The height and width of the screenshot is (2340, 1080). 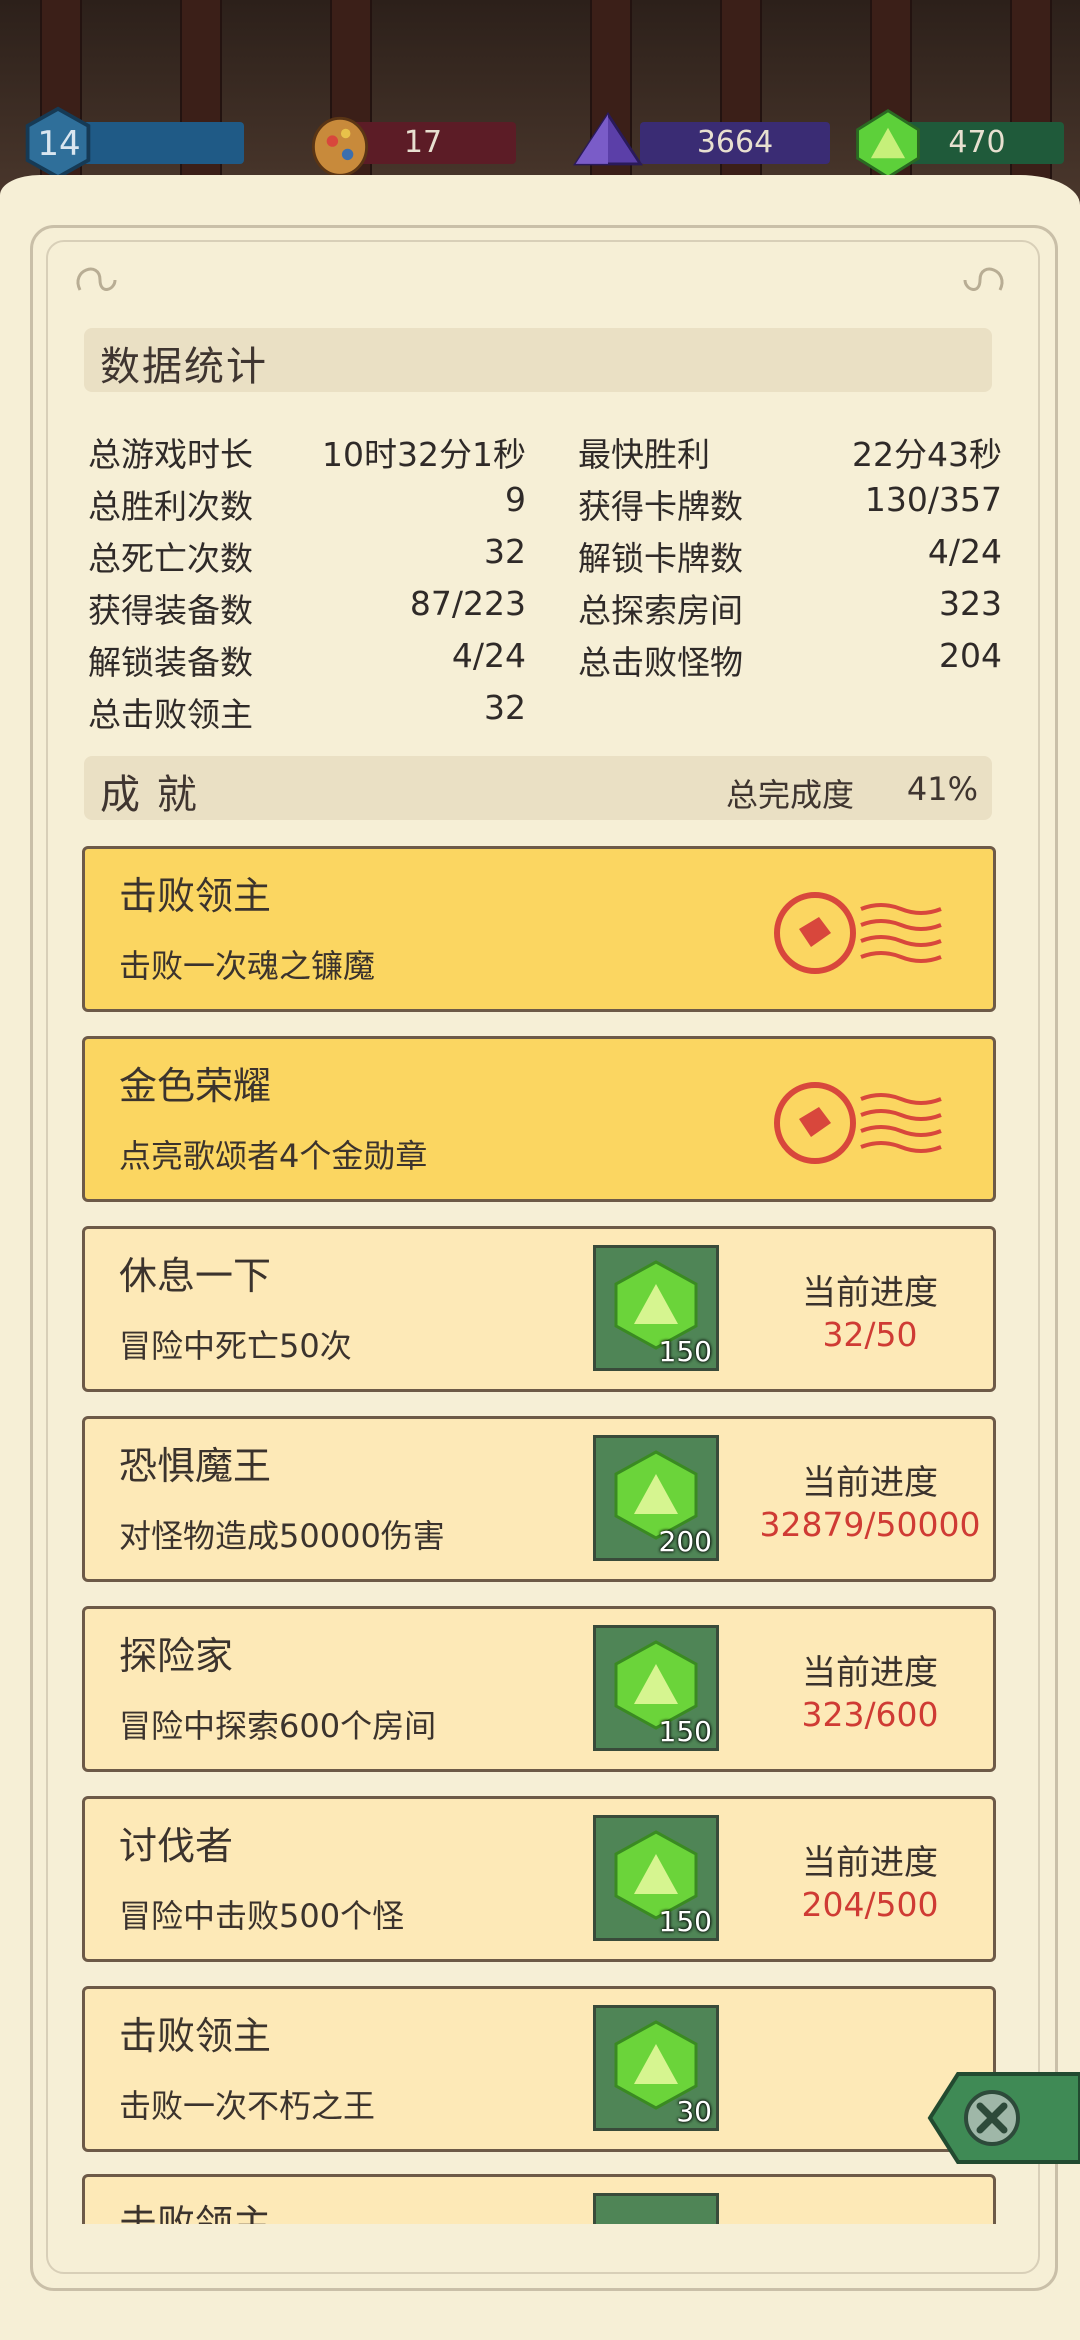 I want to click on stat-value: 87/223, so click(x=467, y=603).